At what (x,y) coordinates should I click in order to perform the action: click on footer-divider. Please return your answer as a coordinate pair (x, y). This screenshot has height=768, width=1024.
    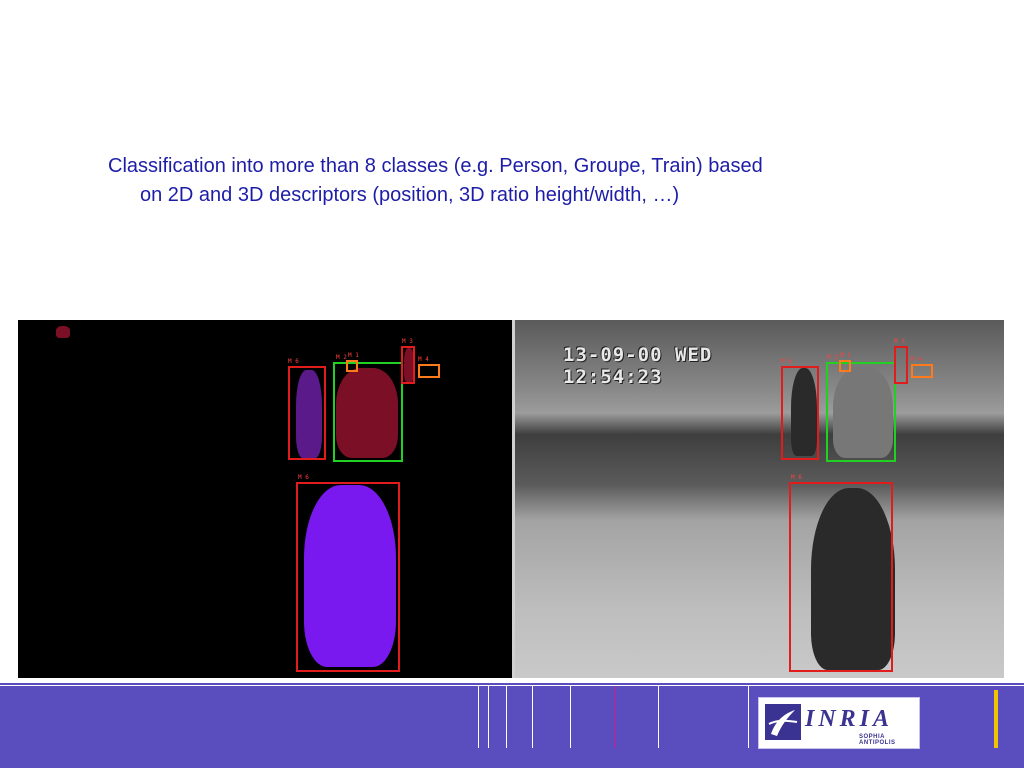
    Looking at the image, I should click on (512, 684).